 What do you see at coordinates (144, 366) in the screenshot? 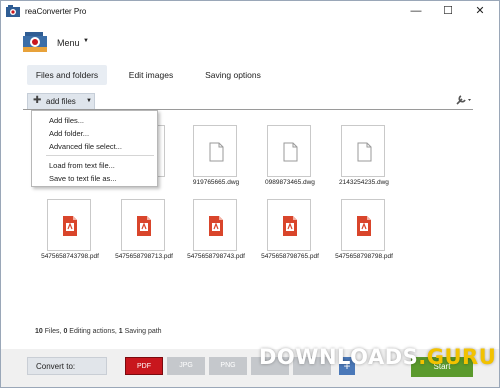
I see `format-button-pdf: PDF` at bounding box center [144, 366].